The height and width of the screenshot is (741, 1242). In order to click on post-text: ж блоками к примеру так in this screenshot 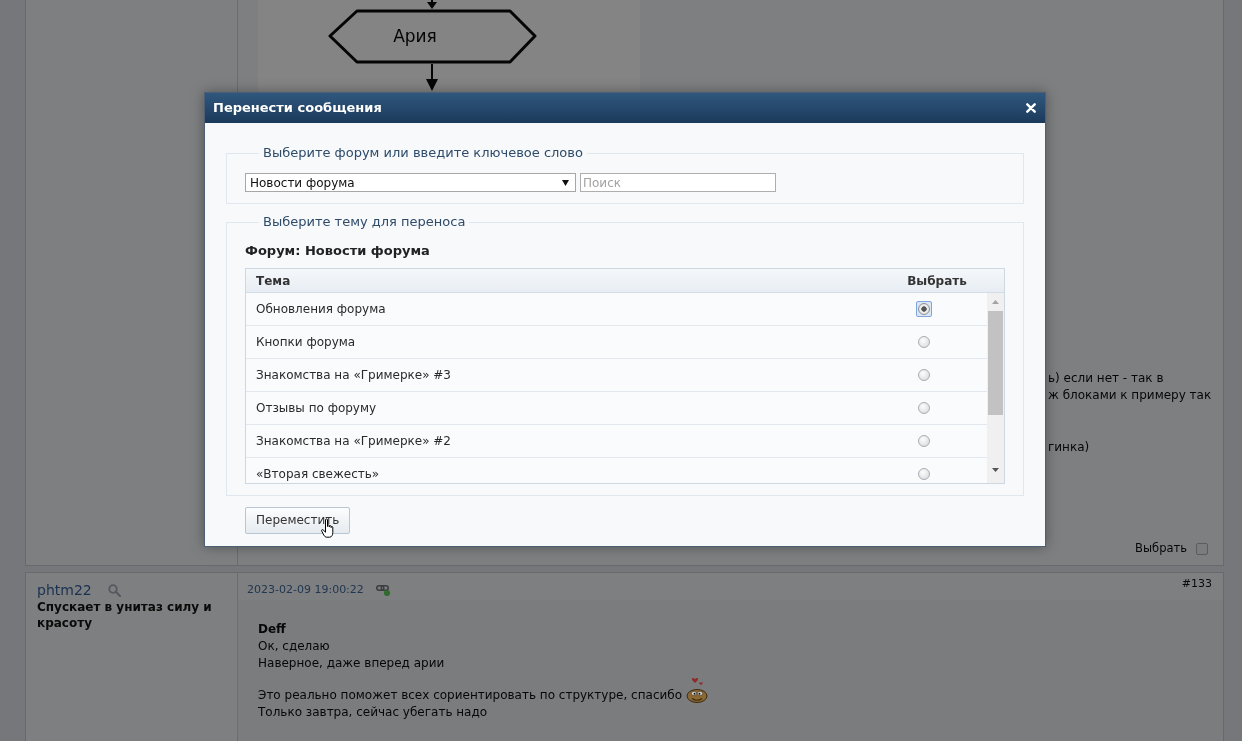, I will do `click(1130, 395)`.